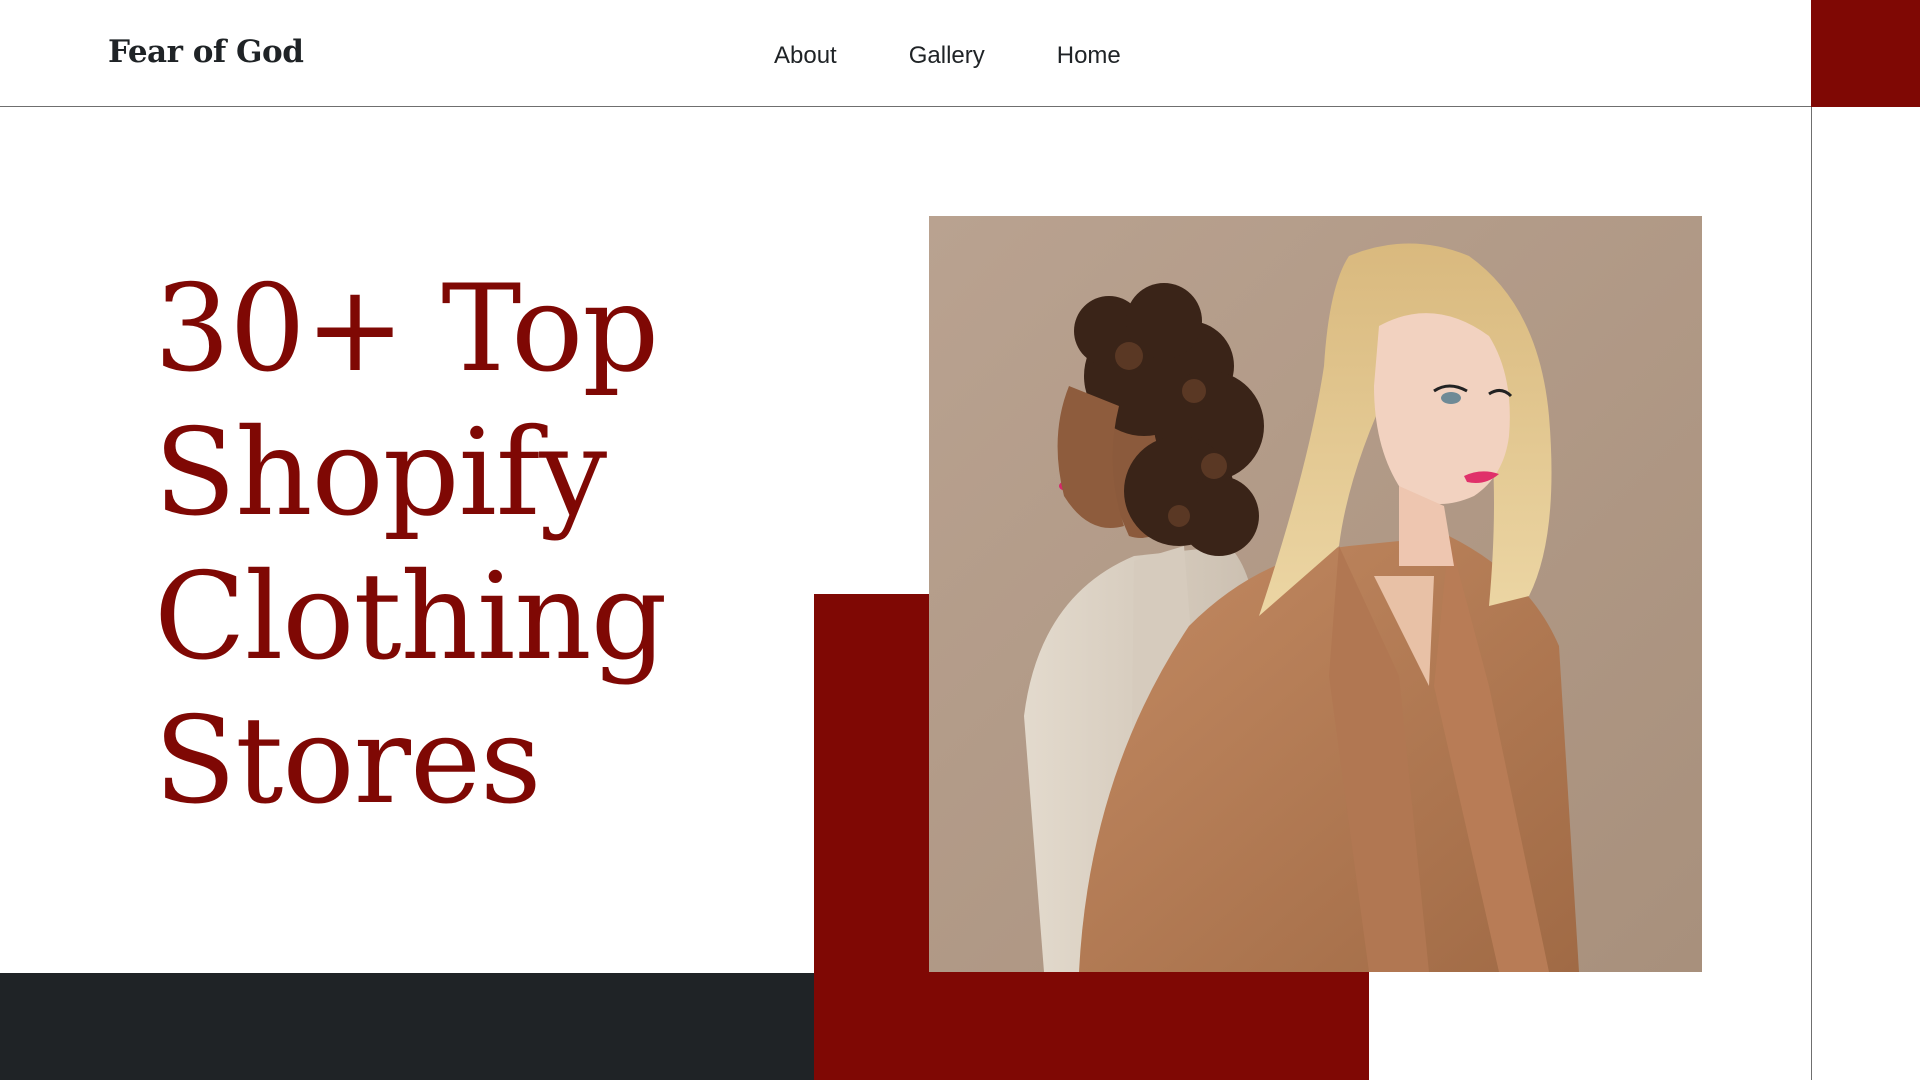 Image resolution: width=1920 pixels, height=1080 pixels. I want to click on headline-line-1: 30+ Top, so click(406, 329).